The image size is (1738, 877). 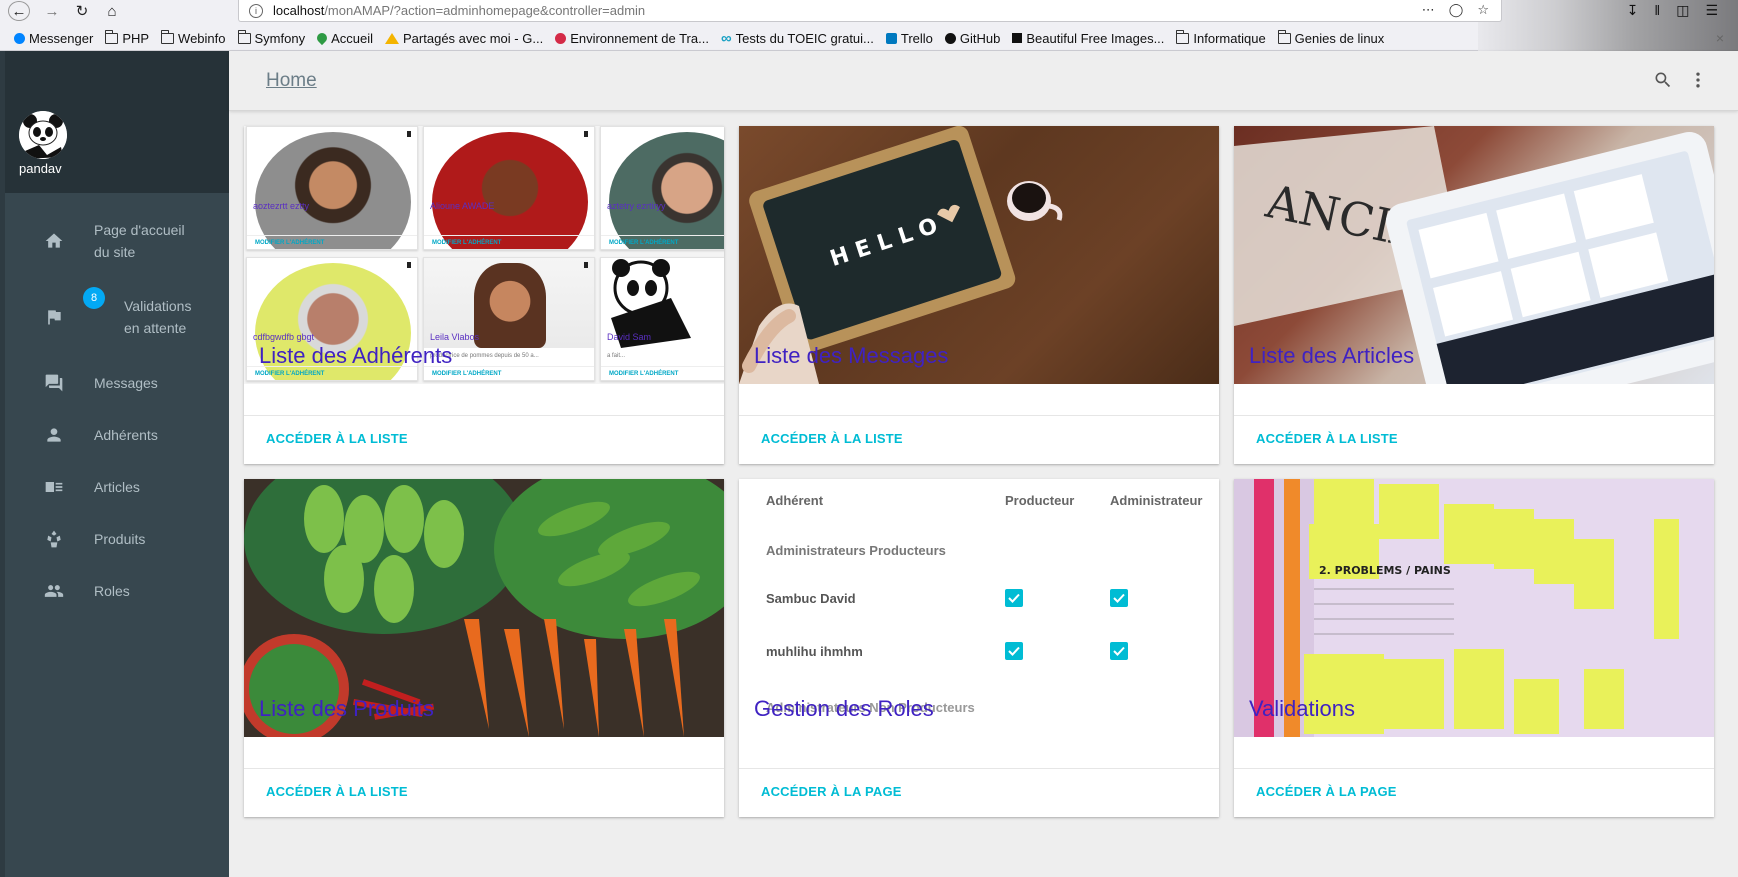 What do you see at coordinates (40, 168) in the screenshot?
I see `username: pandav` at bounding box center [40, 168].